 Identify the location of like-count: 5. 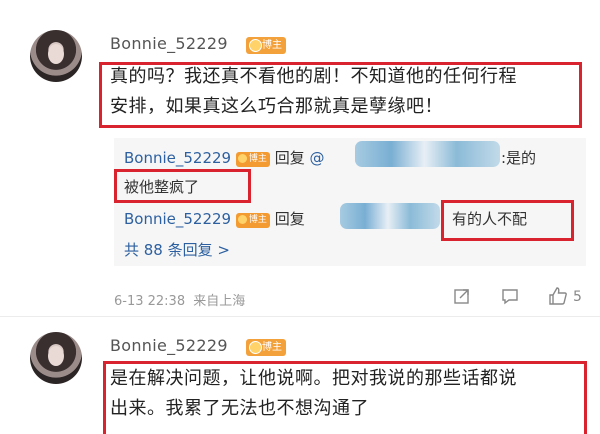
(577, 297).